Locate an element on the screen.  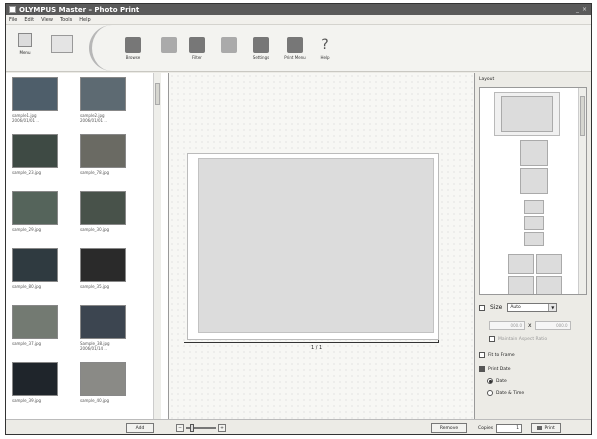
thumbnail-item: sample2.jpg 2006/01/01 .. is located at coordinates (105, 105).